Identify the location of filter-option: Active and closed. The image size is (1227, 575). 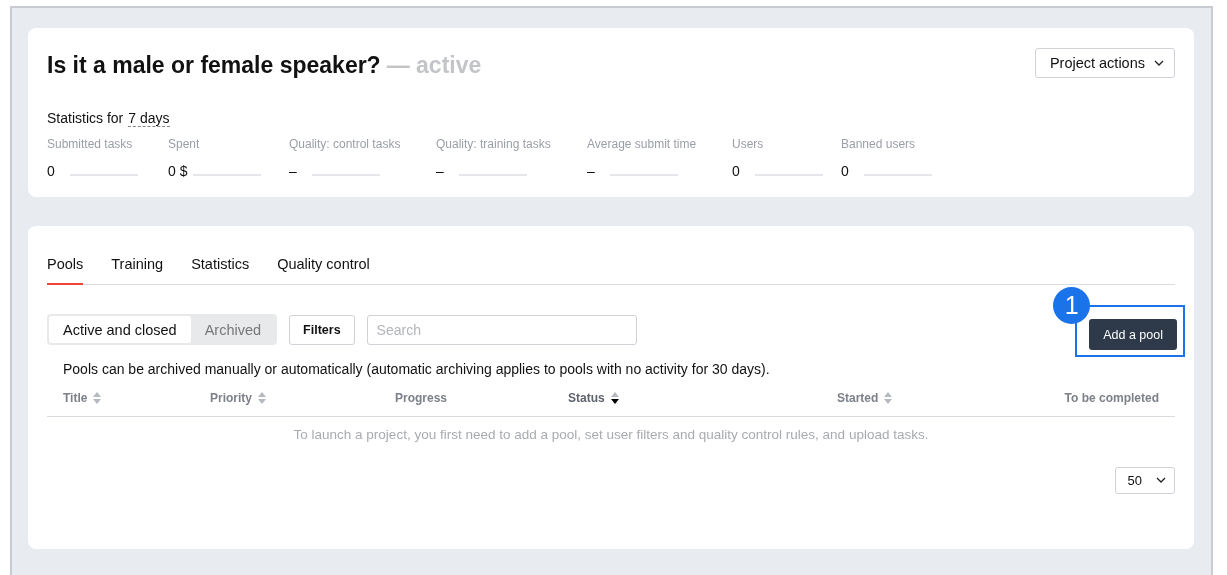
(120, 329).